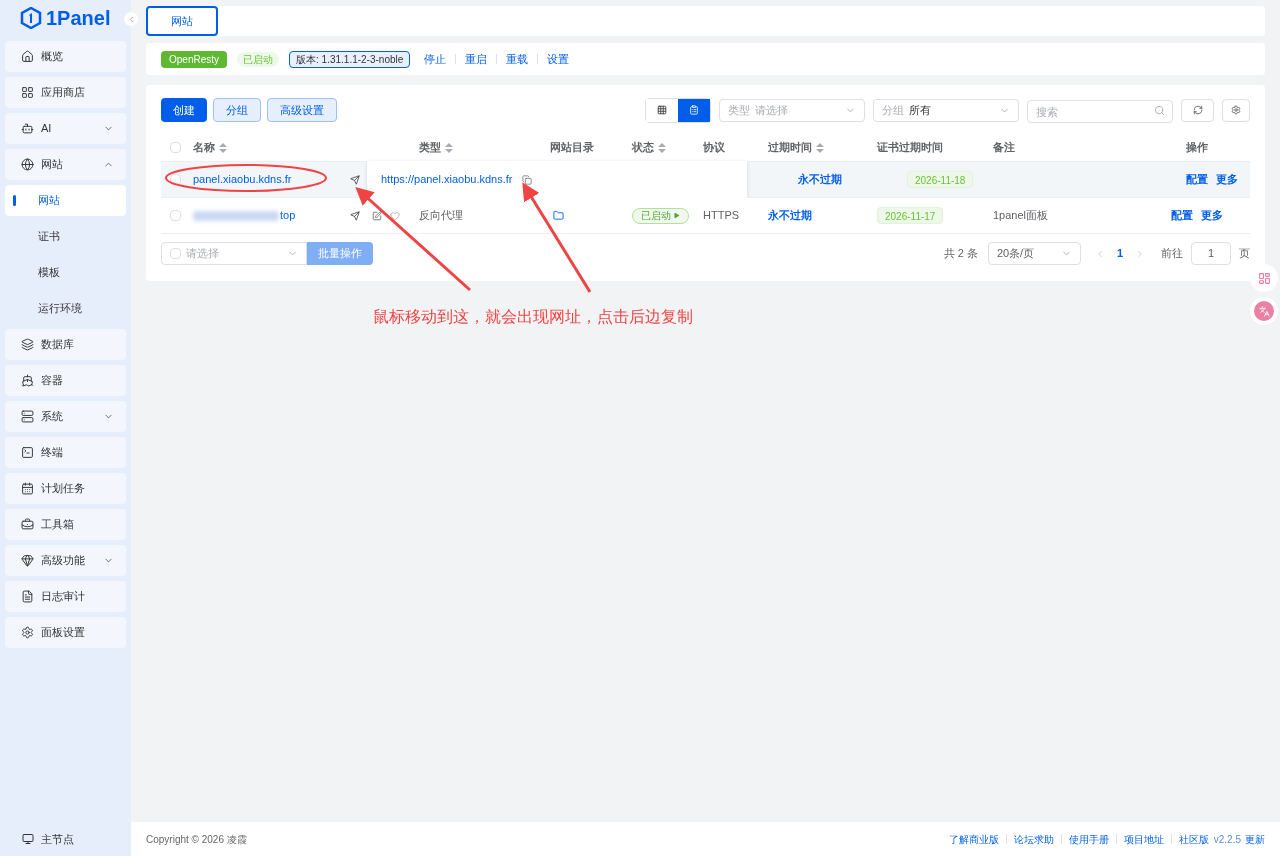 The width and height of the screenshot is (1280, 856). I want to click on sidebar-item: 容器, so click(65, 380).